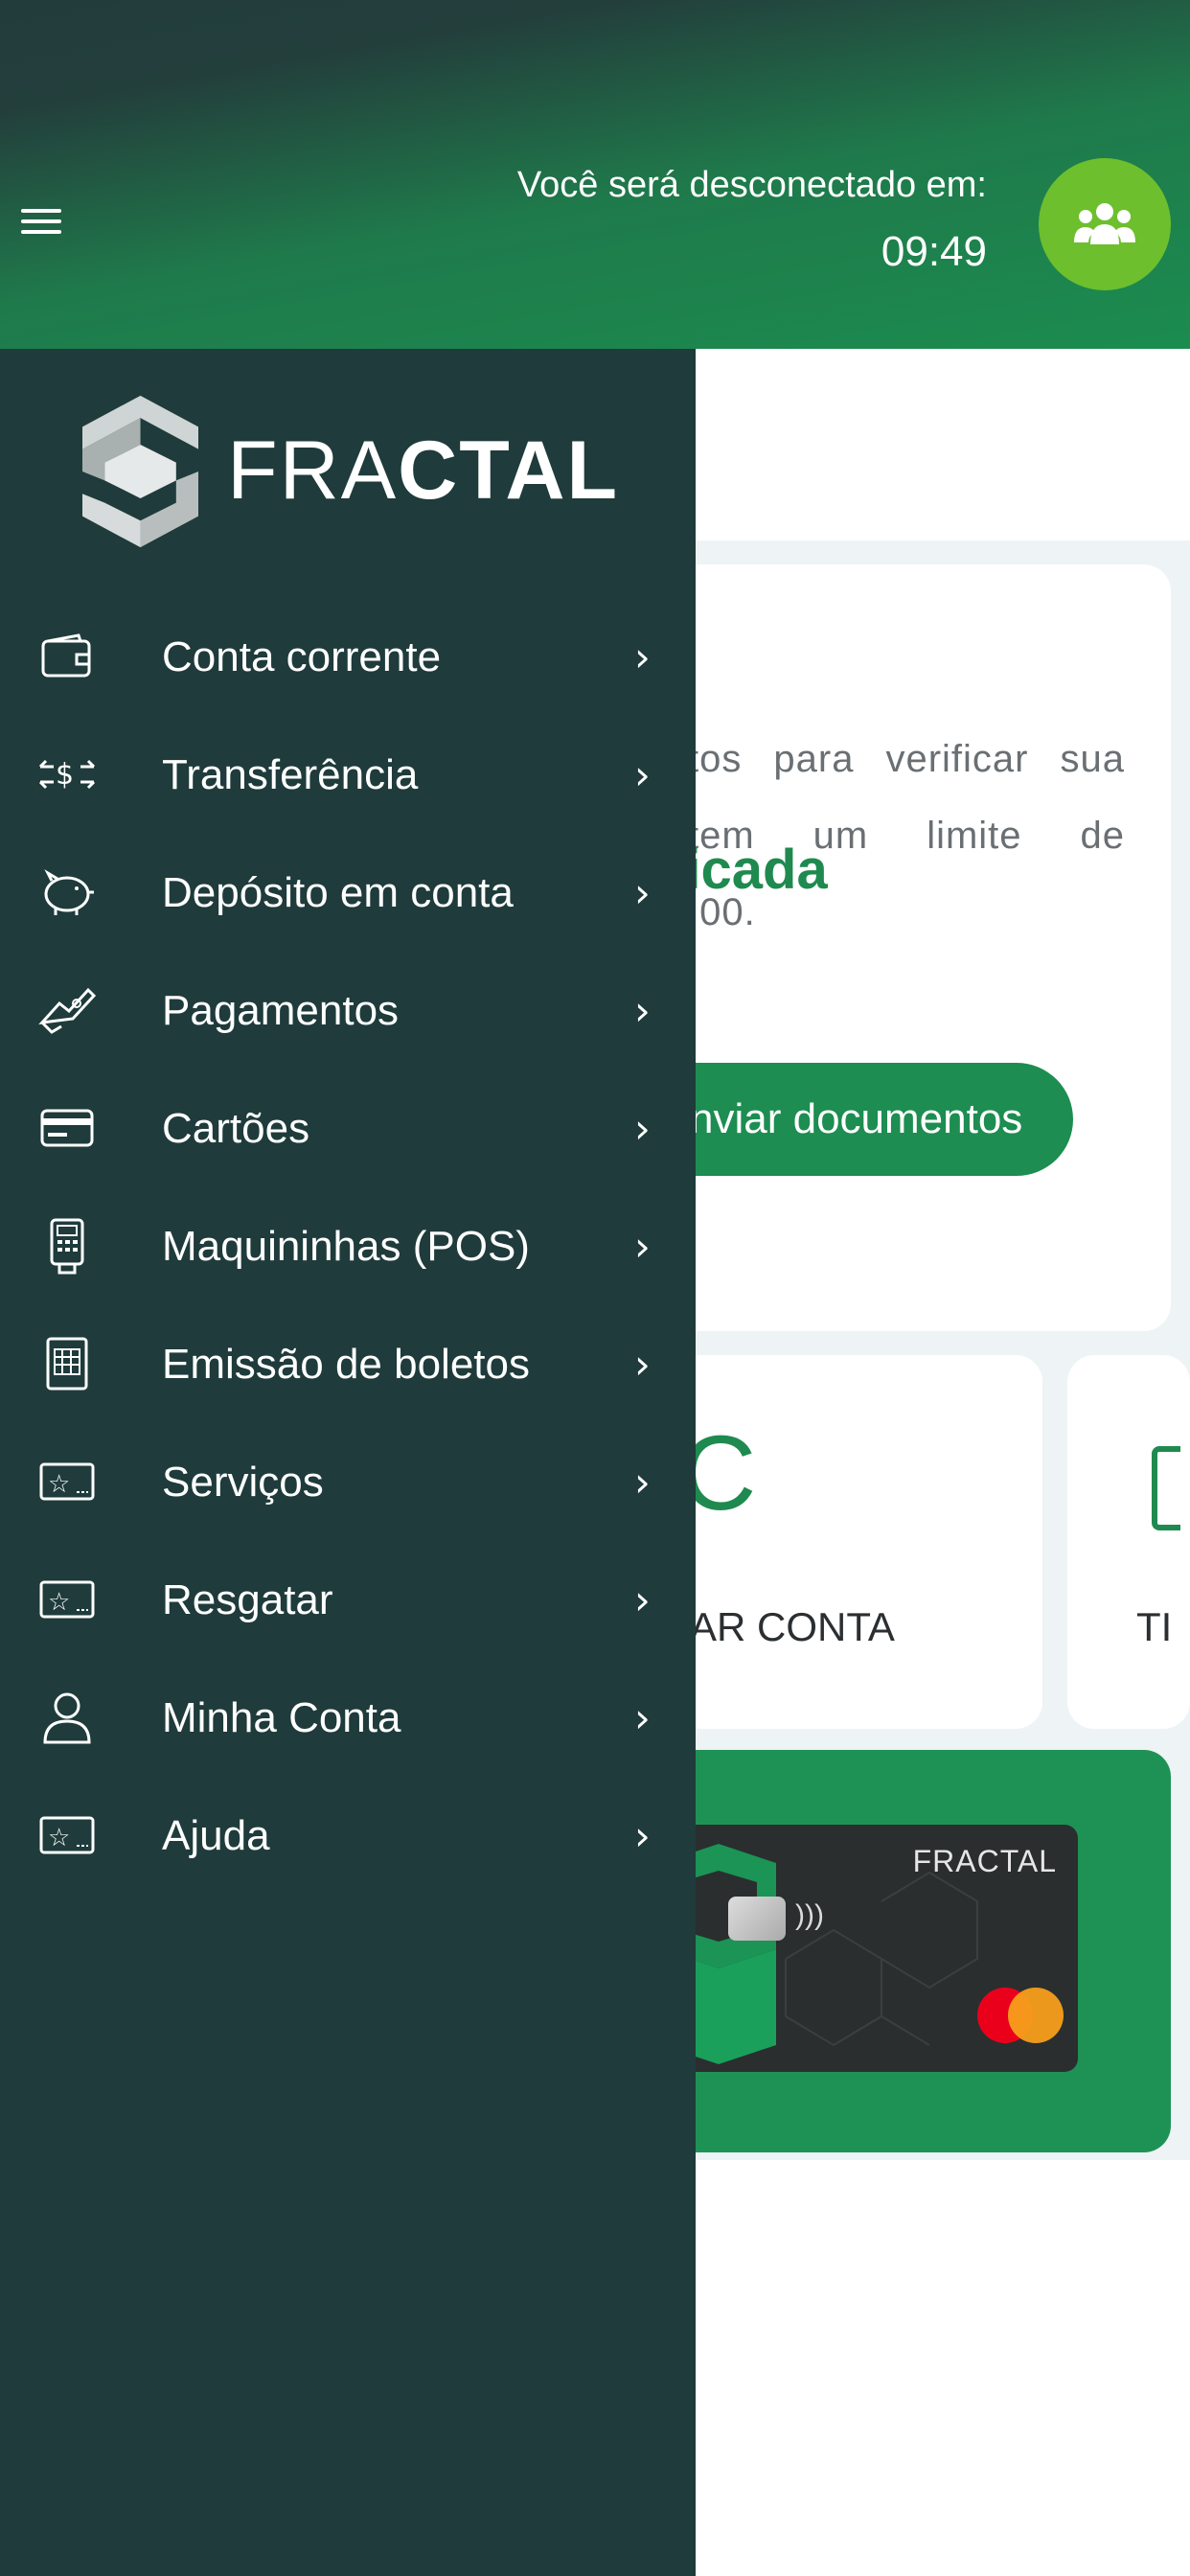 This screenshot has width=1190, height=2576. What do you see at coordinates (870, 1948) in the screenshot?
I see `credit-card-image: FRACTAL )))` at bounding box center [870, 1948].